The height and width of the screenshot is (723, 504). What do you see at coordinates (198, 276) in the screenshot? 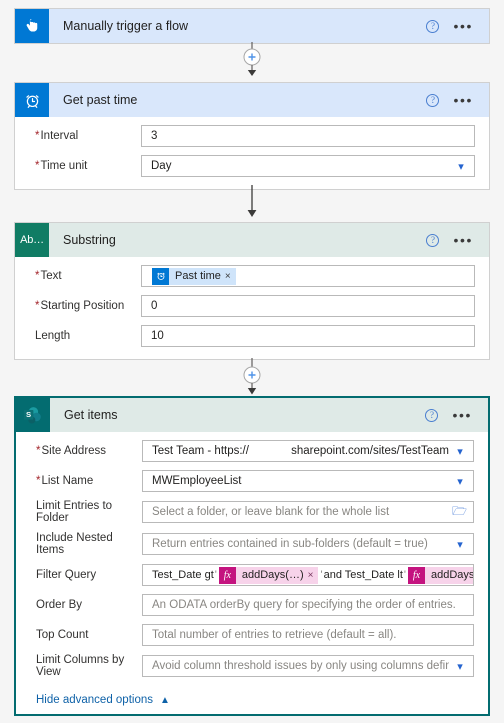
I see `token-label: Past time` at bounding box center [198, 276].